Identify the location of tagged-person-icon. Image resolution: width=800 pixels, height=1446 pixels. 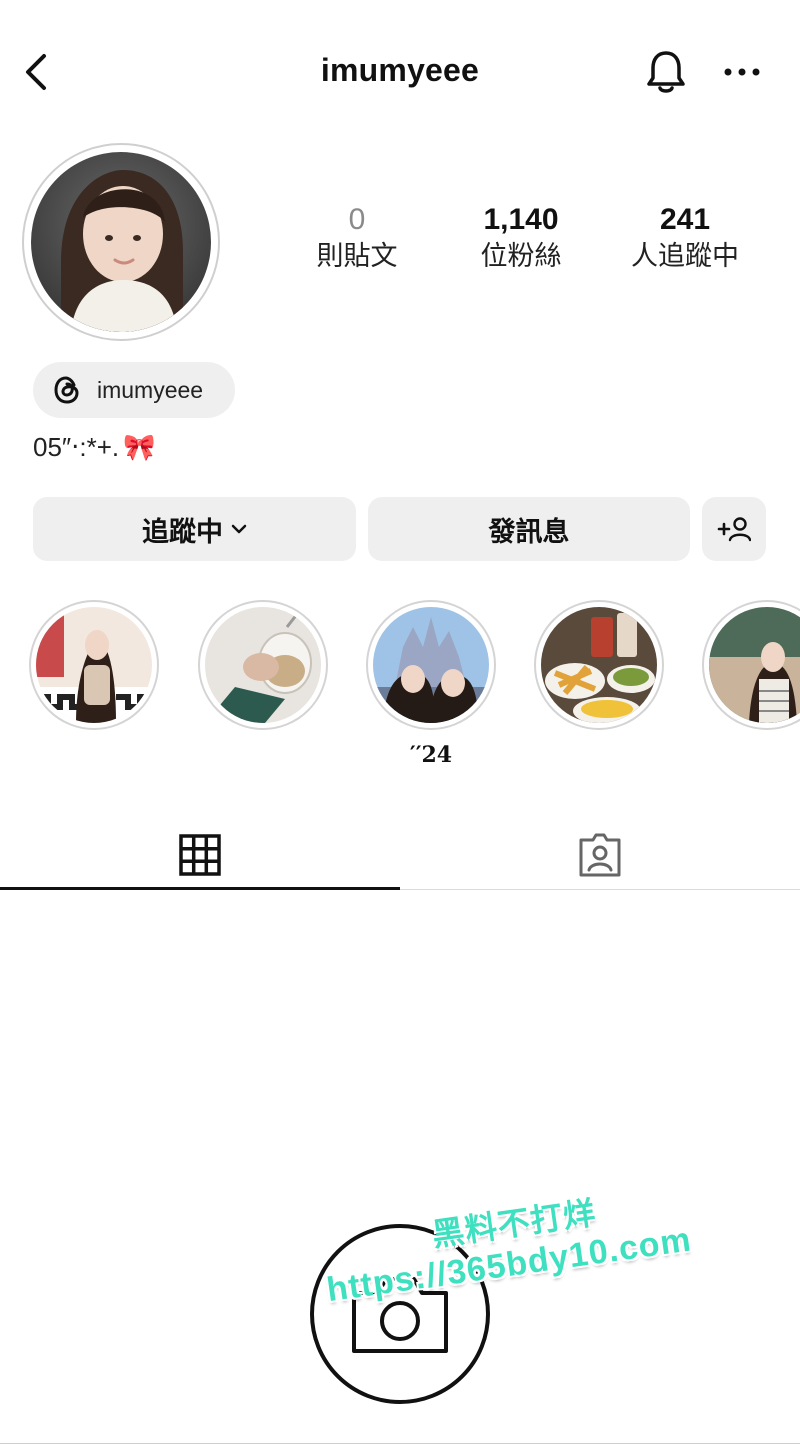
(600, 855).